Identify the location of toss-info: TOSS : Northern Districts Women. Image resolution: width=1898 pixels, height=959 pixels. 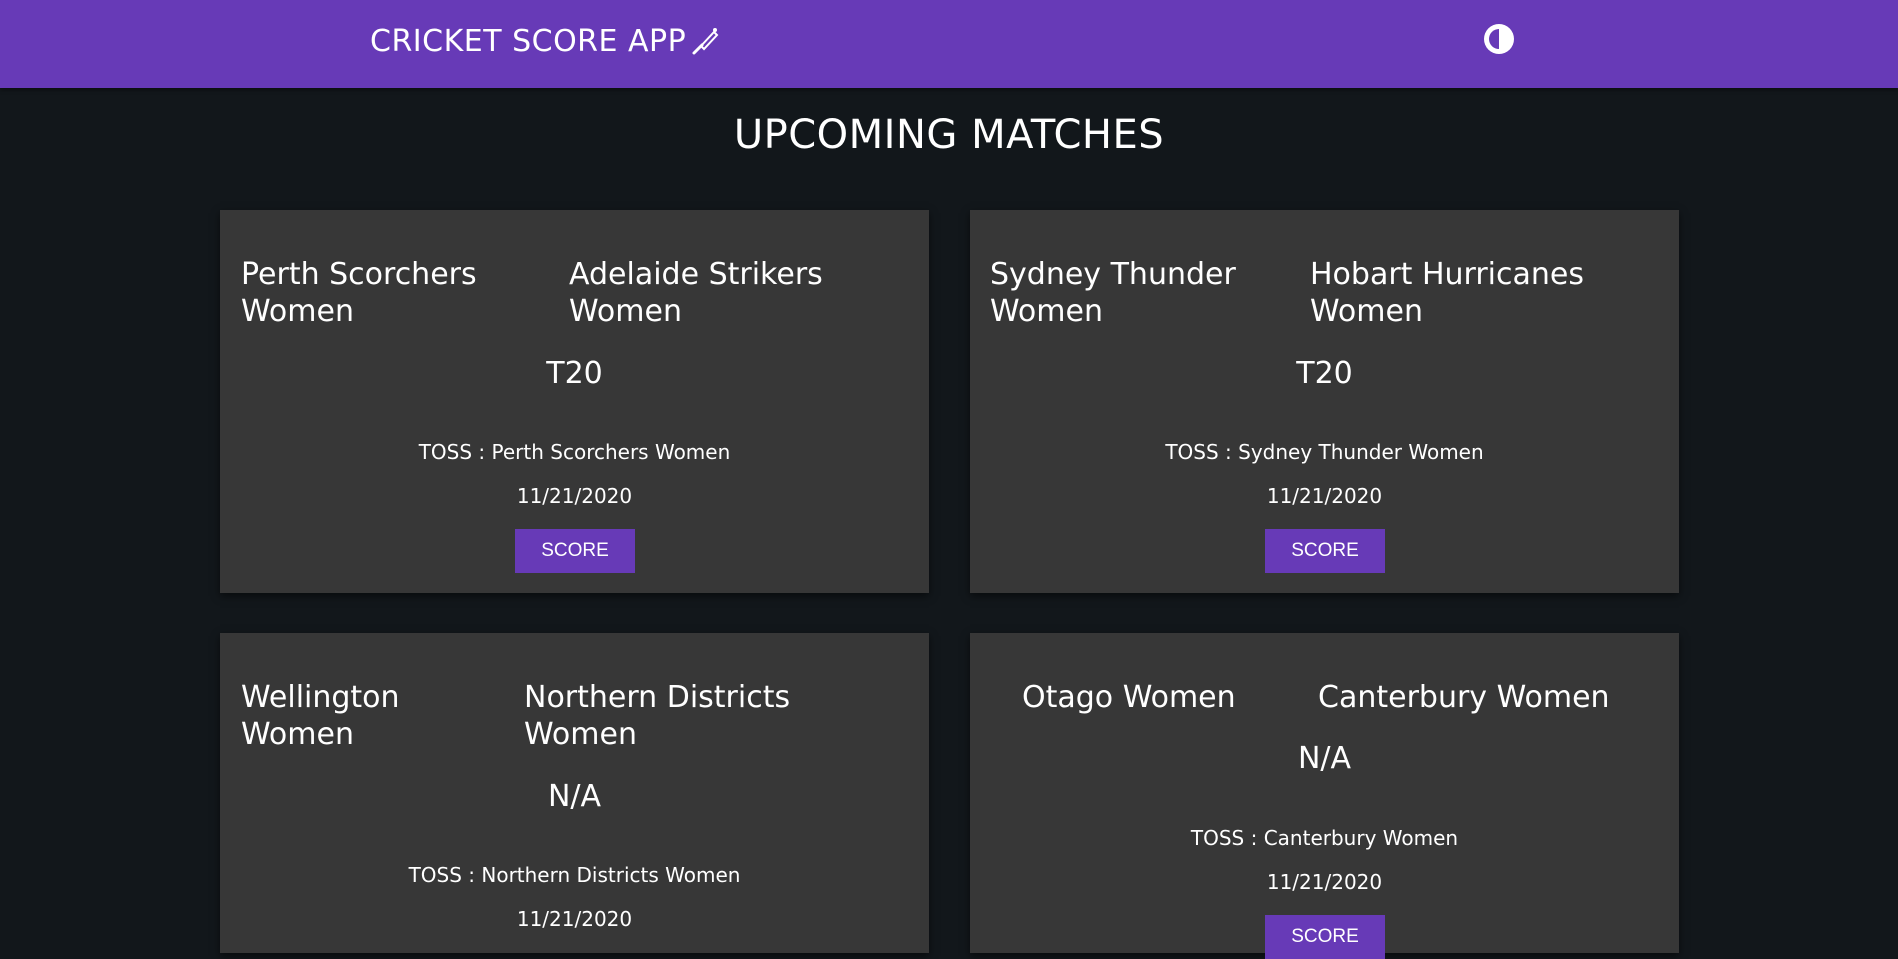
(574, 875).